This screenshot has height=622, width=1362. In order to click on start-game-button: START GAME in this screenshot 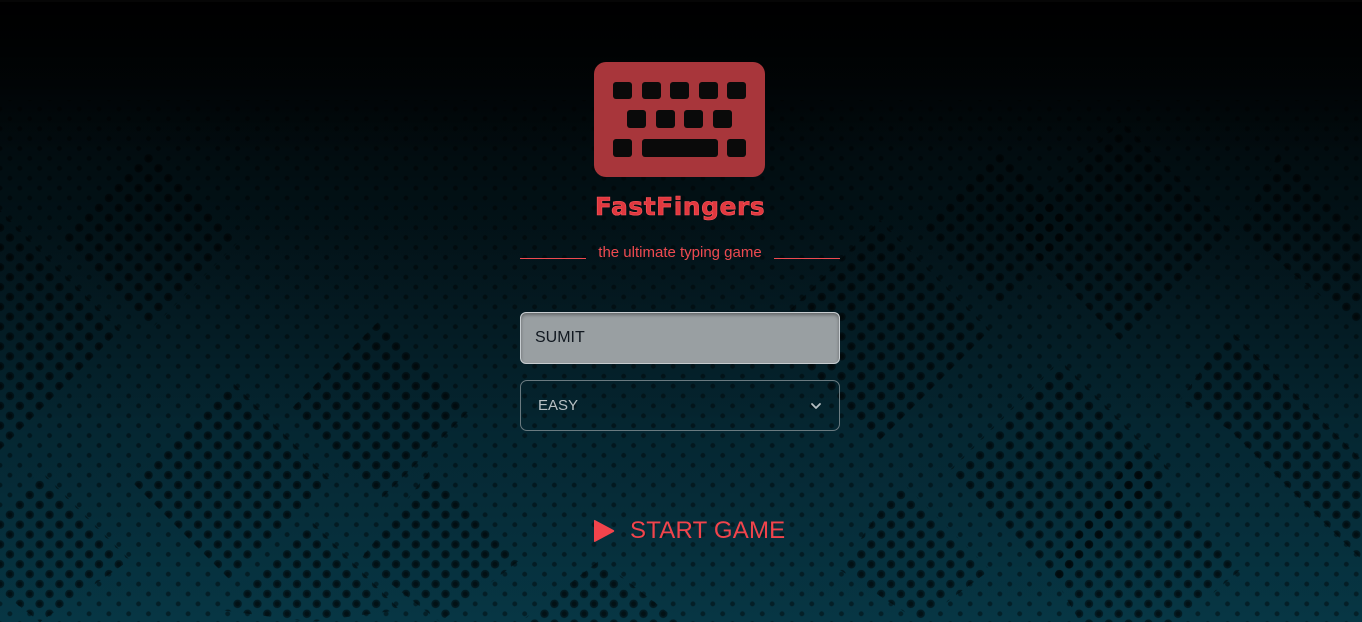, I will do `click(692, 531)`.